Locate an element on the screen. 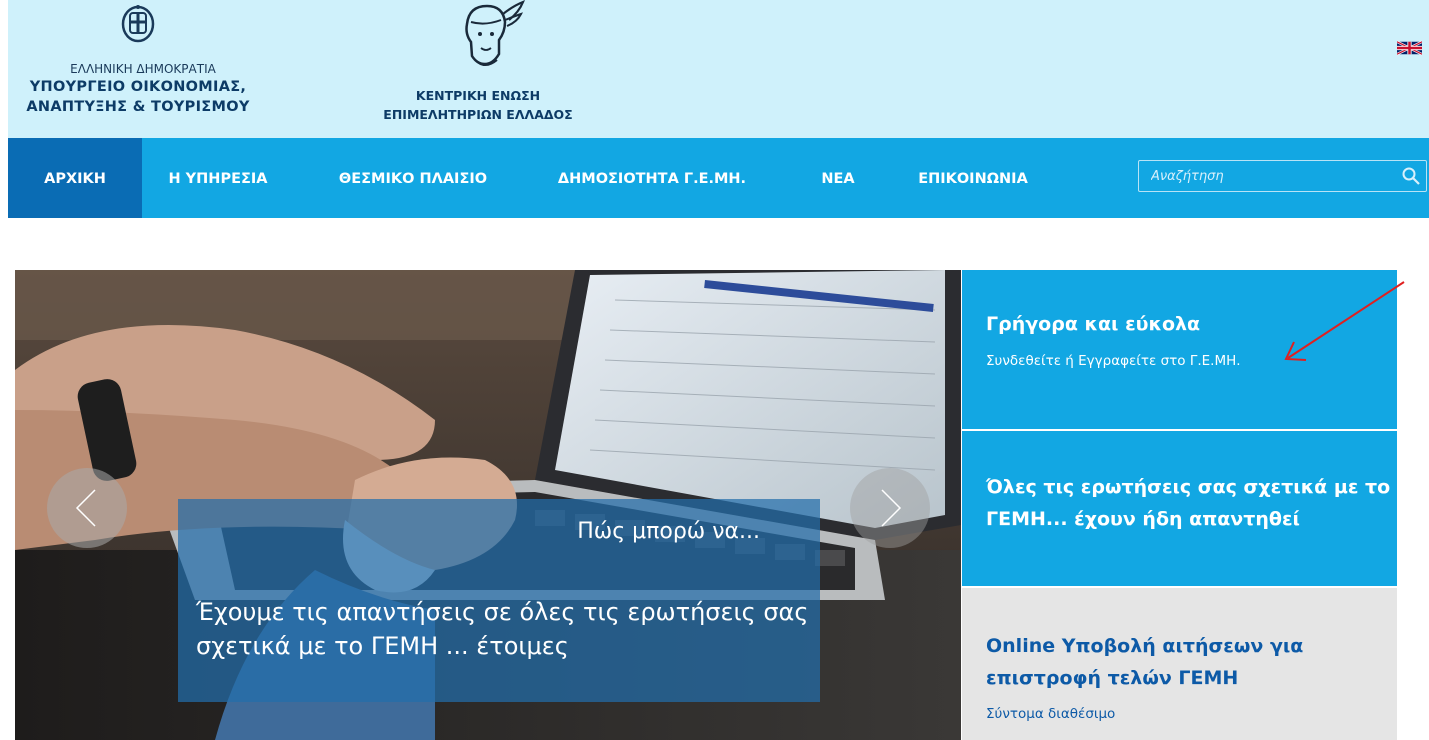 This screenshot has height=740, width=1429. search-input is located at coordinates (1264, 176).